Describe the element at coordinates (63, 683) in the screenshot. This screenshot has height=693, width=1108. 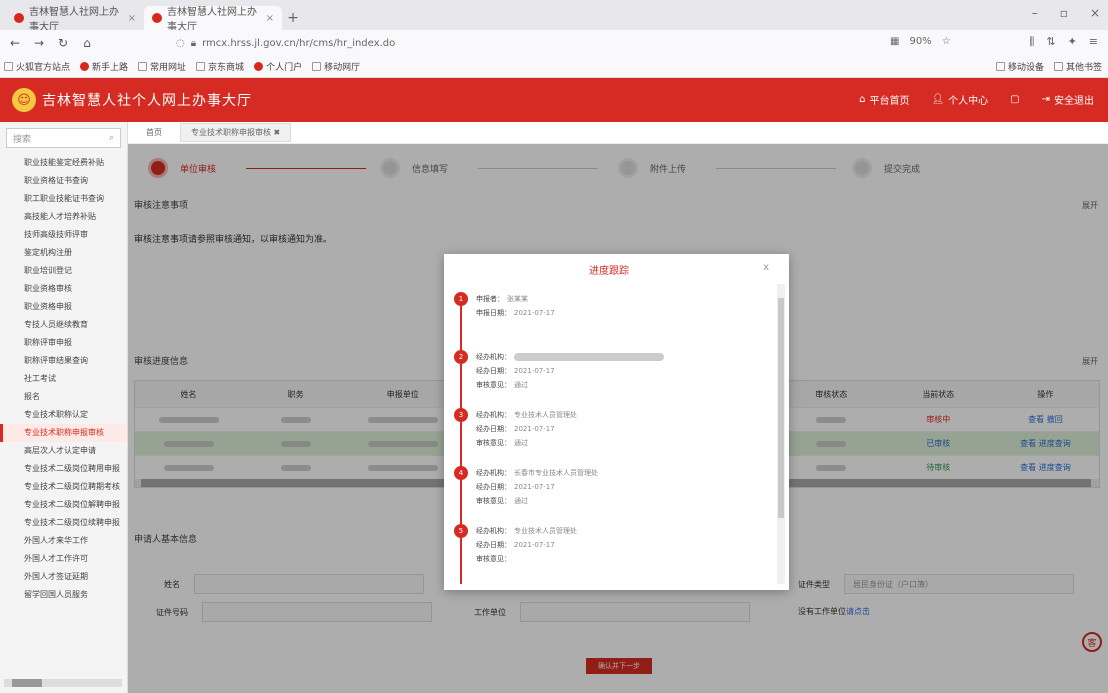
I see `sidebar-scrollbar` at that location.